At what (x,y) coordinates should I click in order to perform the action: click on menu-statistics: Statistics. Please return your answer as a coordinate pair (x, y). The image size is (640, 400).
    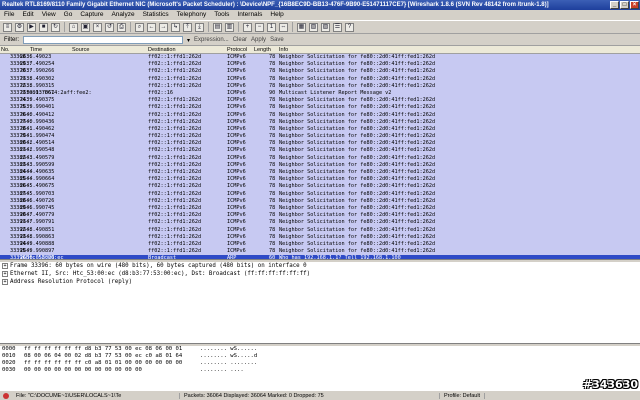
    Looking at the image, I should click on (156, 15).